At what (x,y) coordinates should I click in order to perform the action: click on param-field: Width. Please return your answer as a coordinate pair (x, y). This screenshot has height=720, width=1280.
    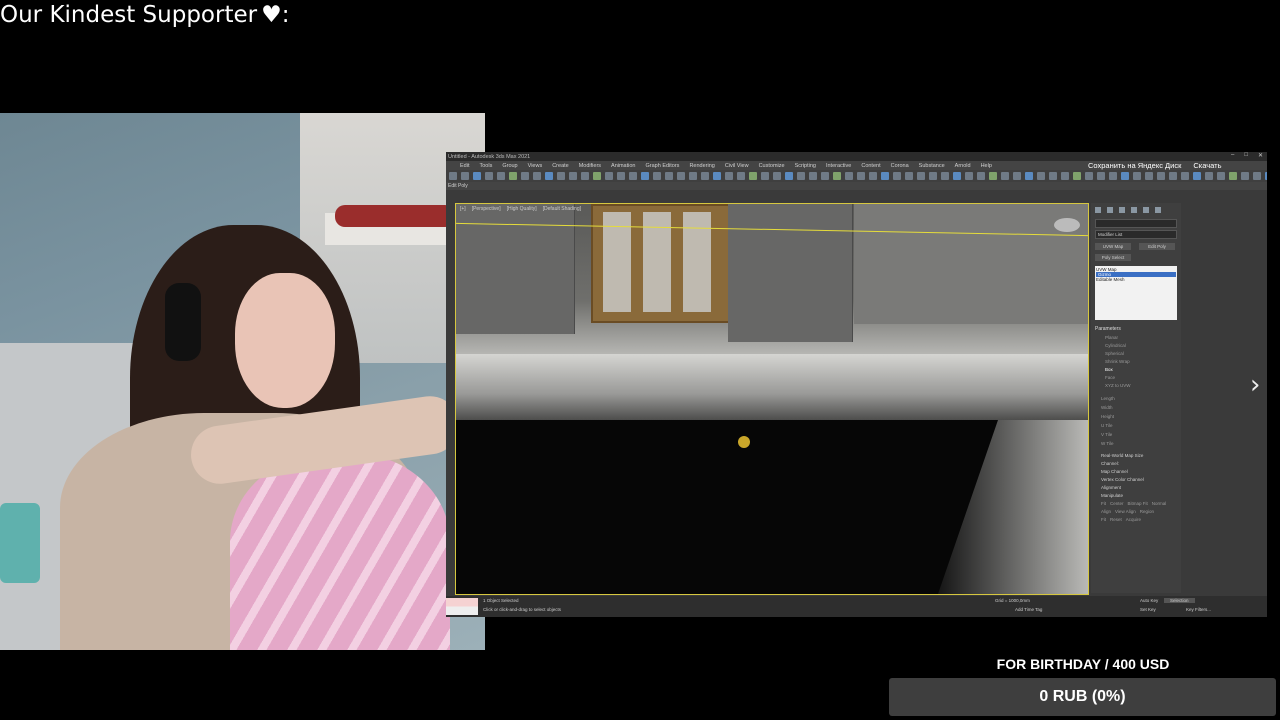
    Looking at the image, I should click on (1141, 407).